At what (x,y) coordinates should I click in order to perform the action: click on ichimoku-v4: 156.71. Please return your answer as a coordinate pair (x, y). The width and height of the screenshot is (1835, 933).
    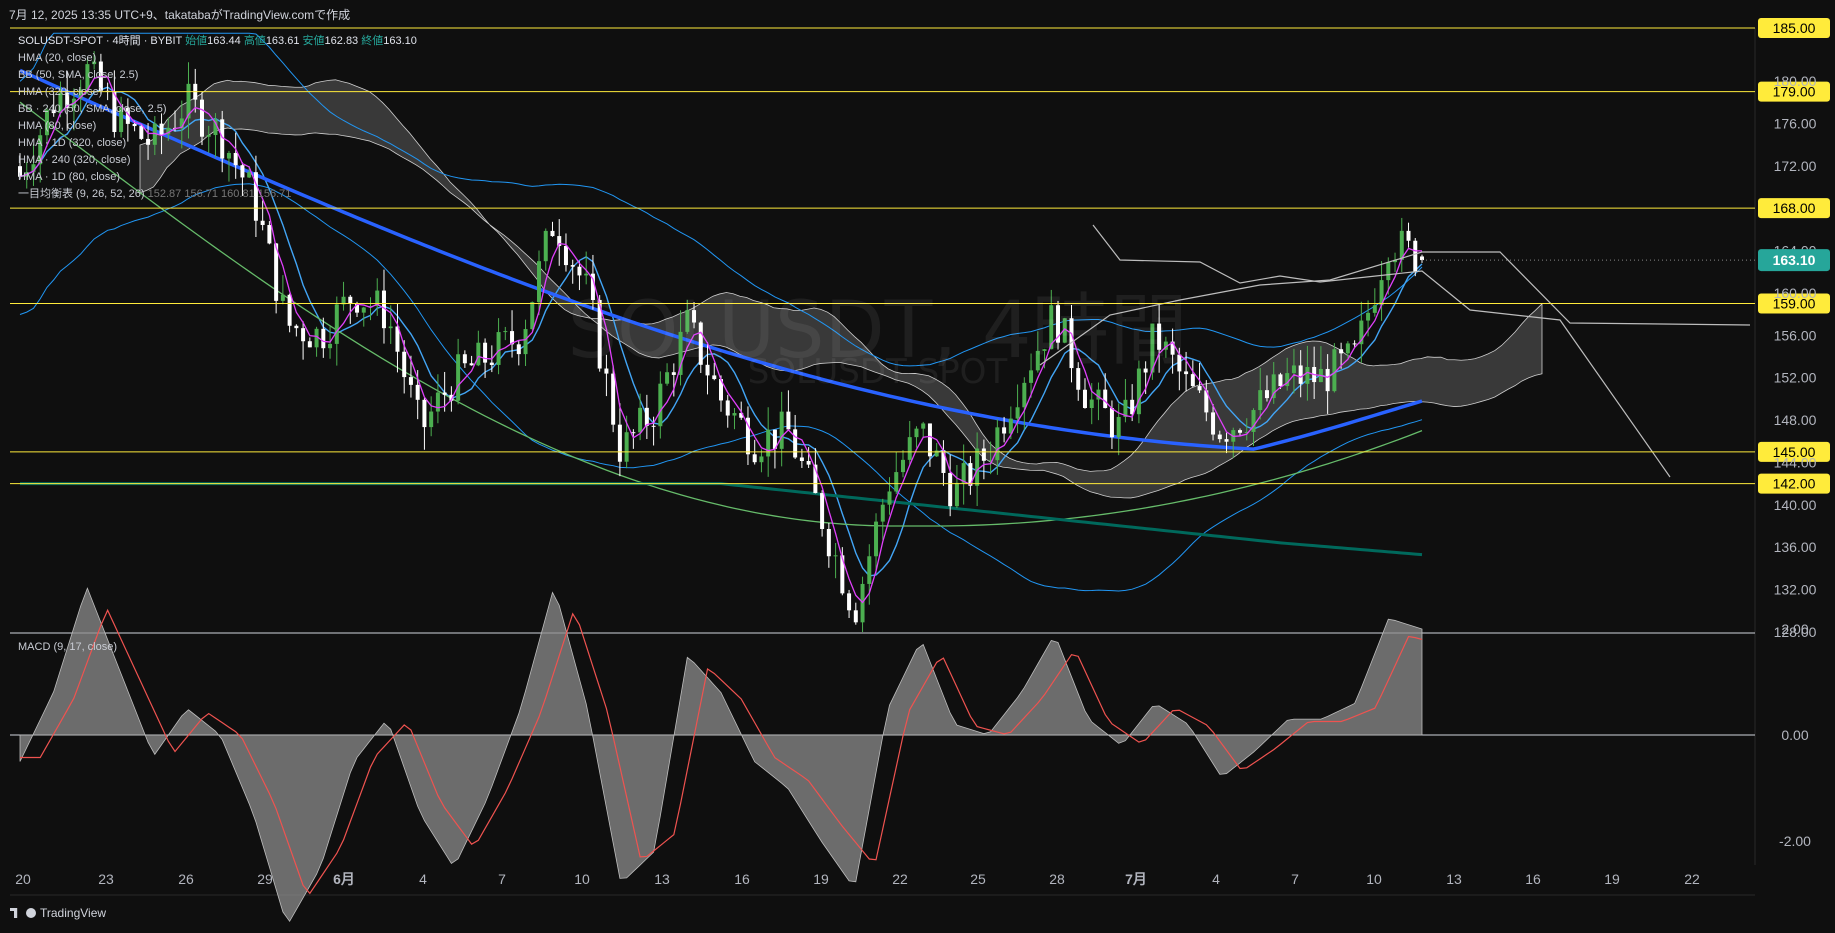
    Looking at the image, I should click on (274, 194).